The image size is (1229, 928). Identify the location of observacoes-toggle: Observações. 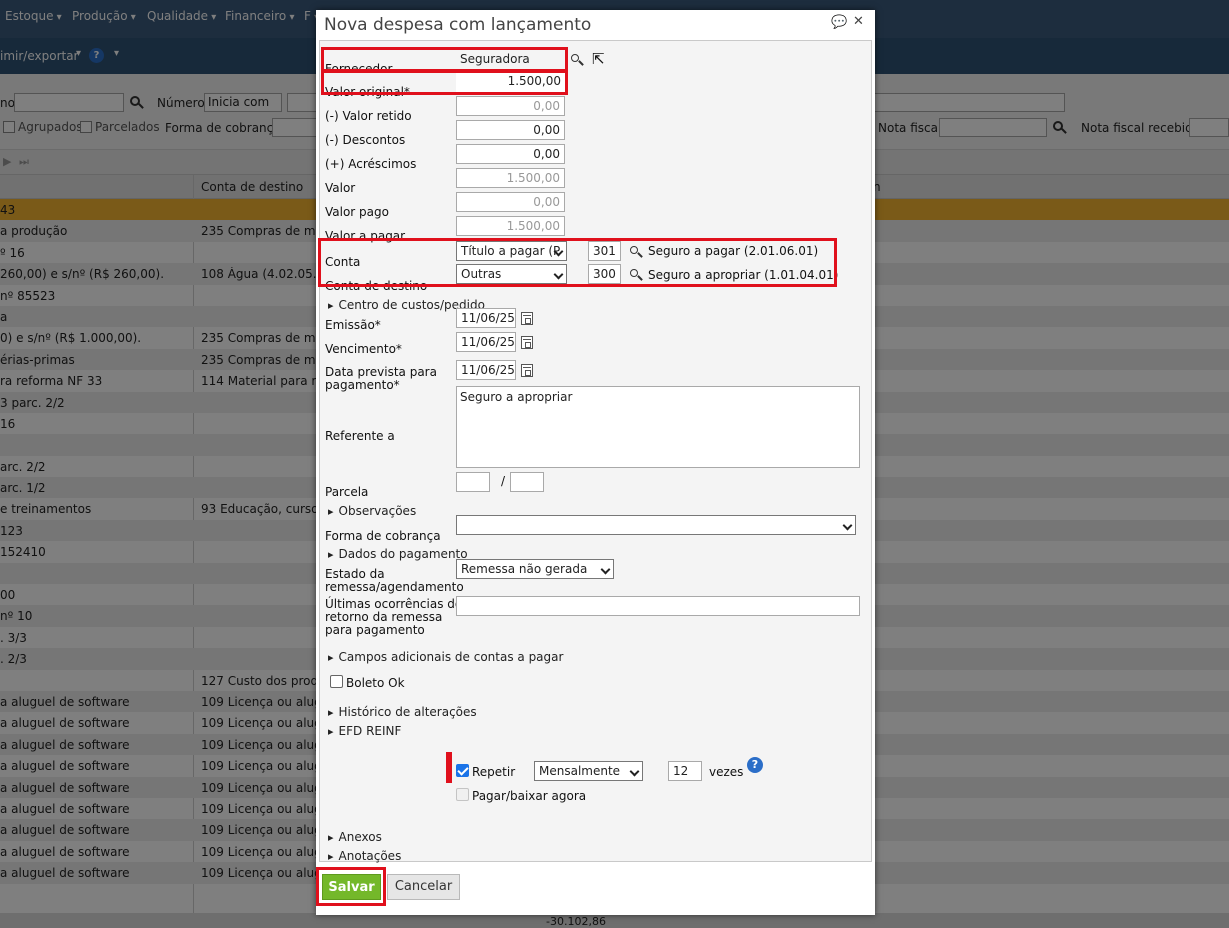
(372, 511).